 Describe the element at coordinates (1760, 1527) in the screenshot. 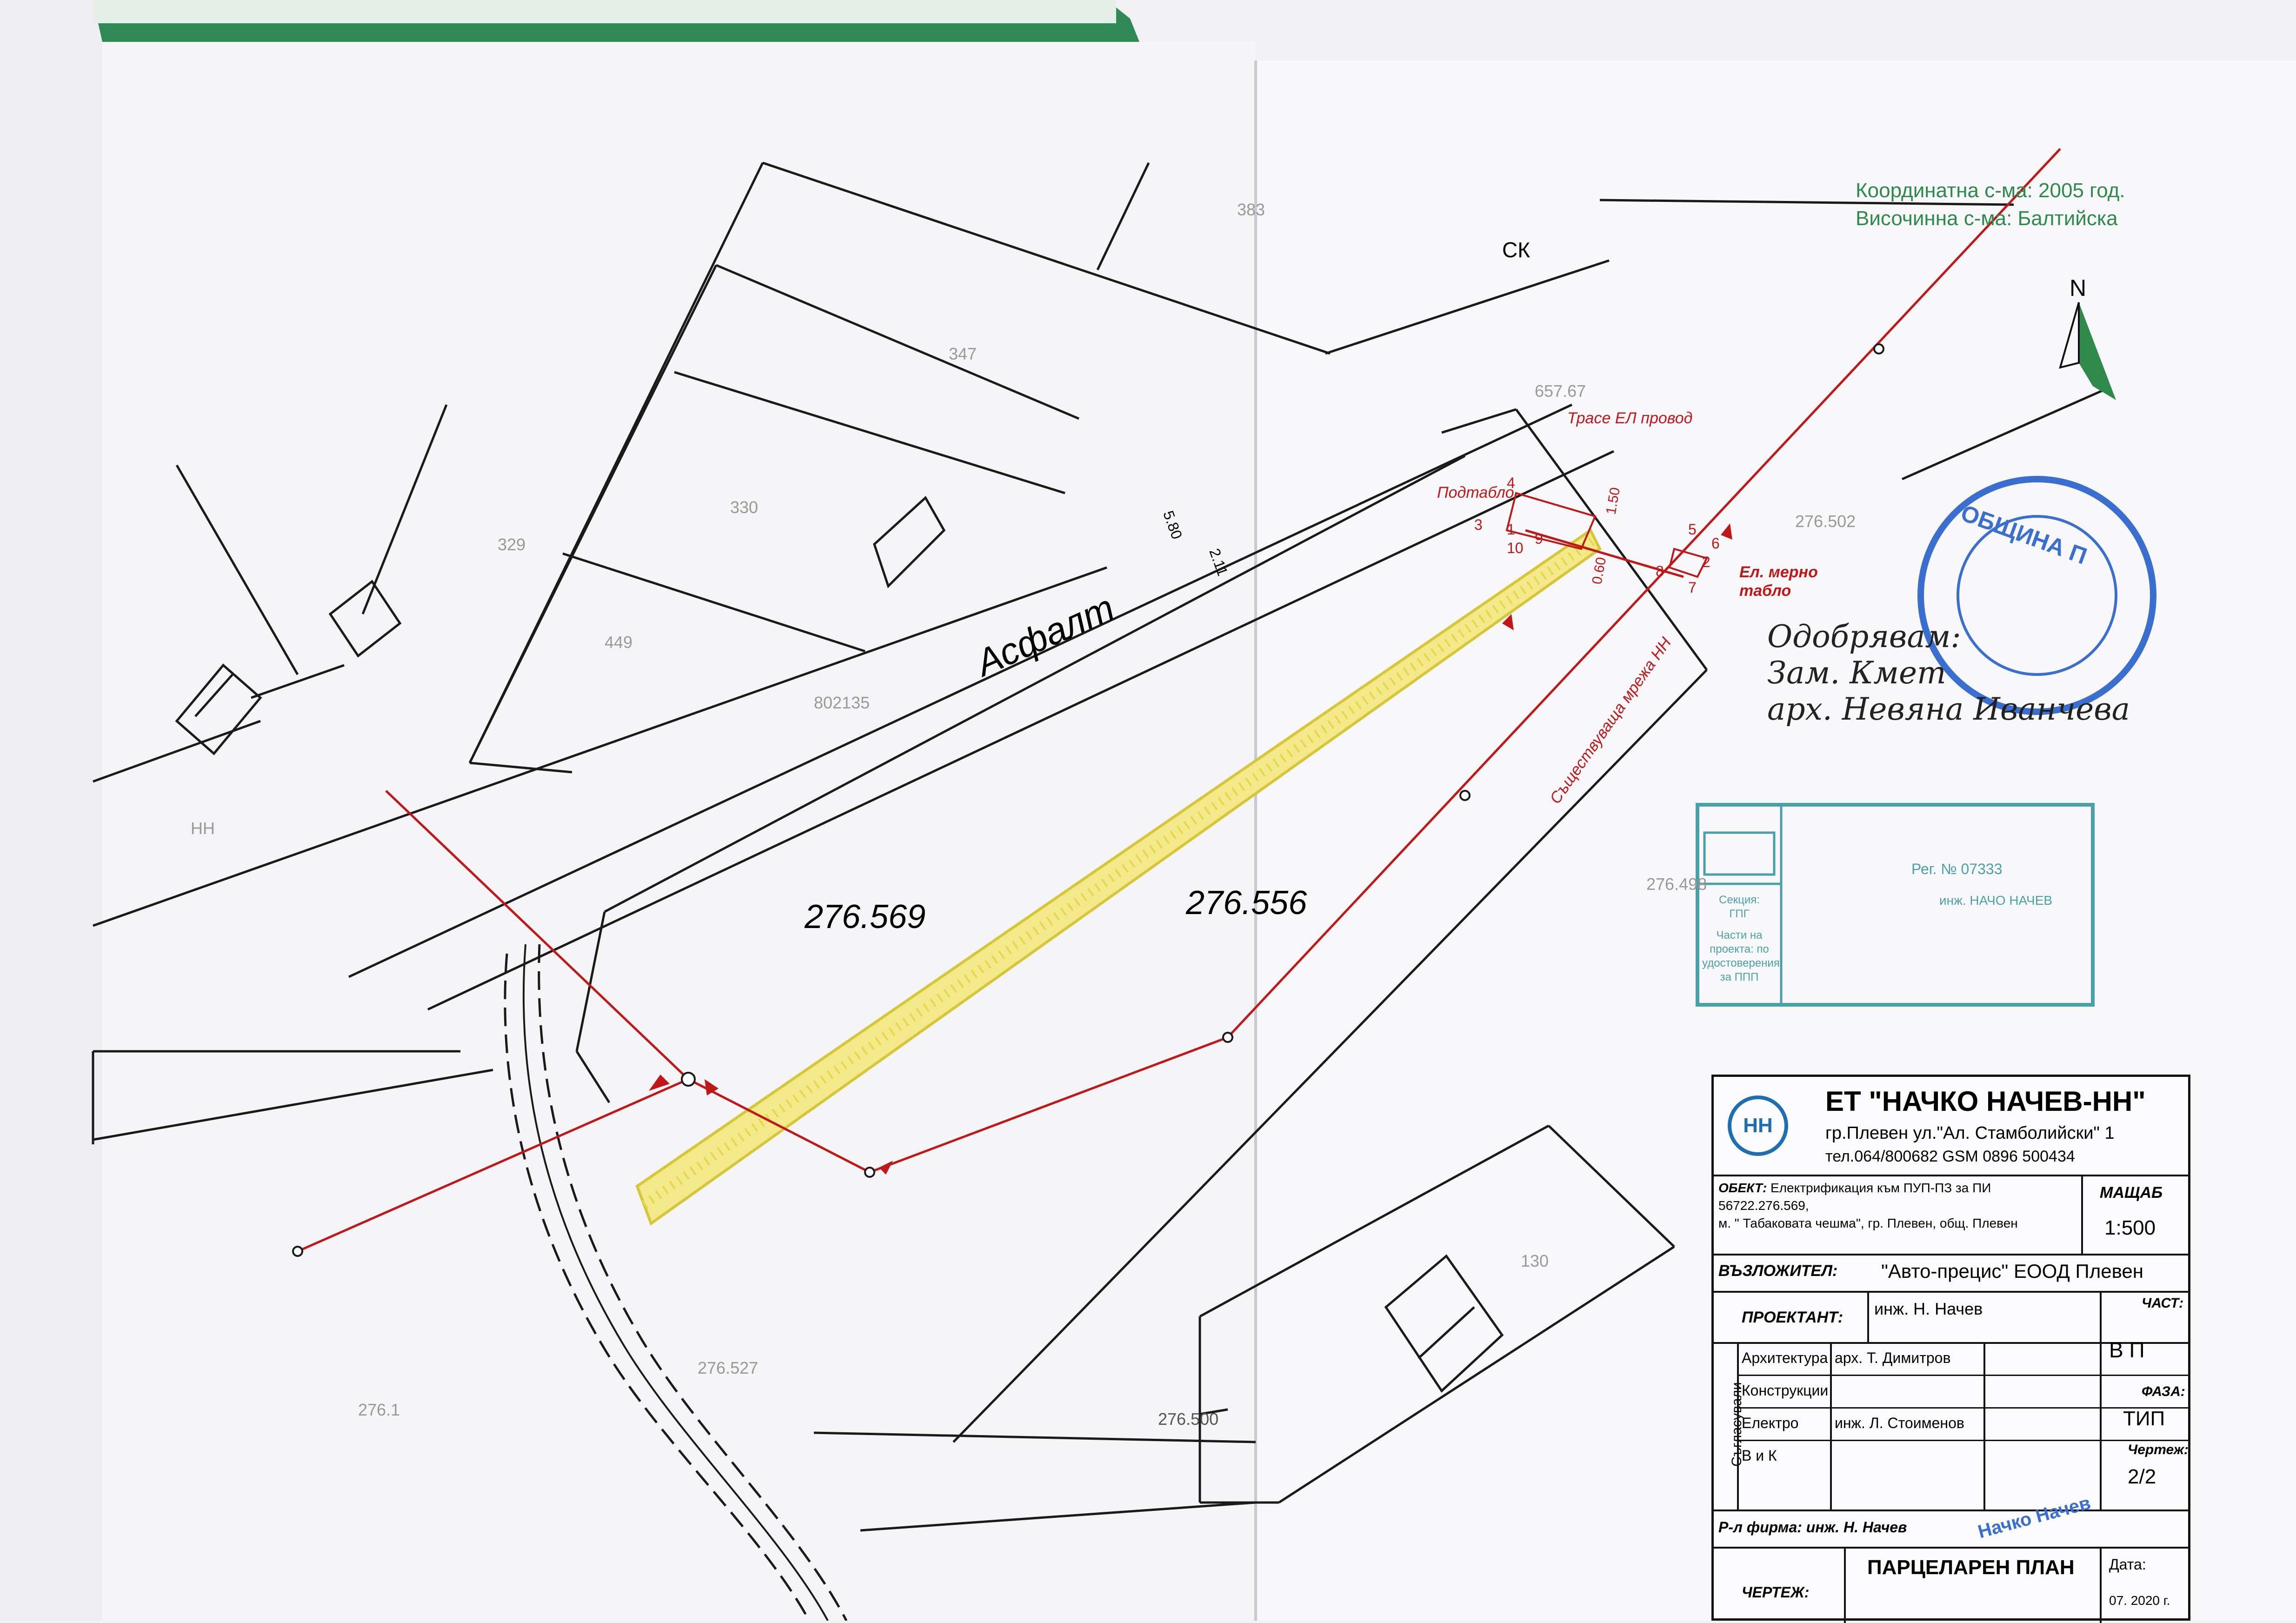

I see `manager-label: Р-л фирма:` at that location.